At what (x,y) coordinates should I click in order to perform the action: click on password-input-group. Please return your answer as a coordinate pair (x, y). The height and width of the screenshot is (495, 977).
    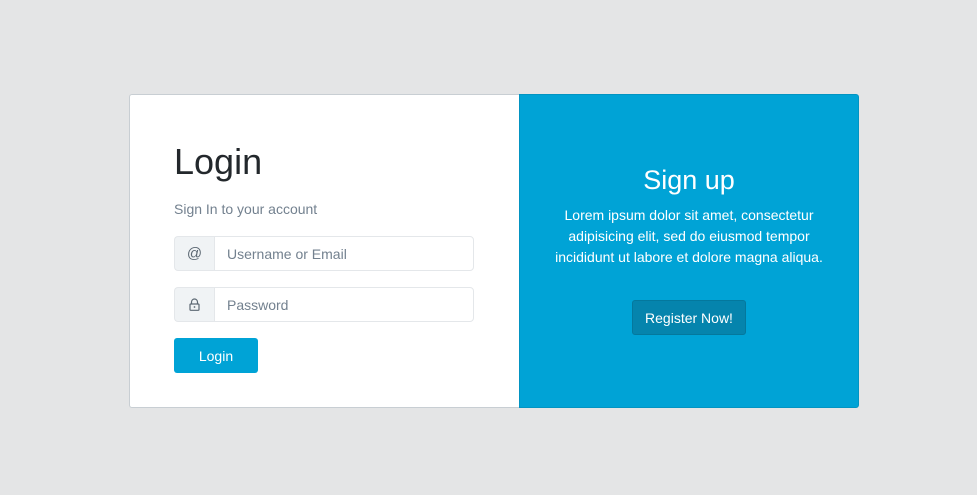
    Looking at the image, I should click on (324, 304).